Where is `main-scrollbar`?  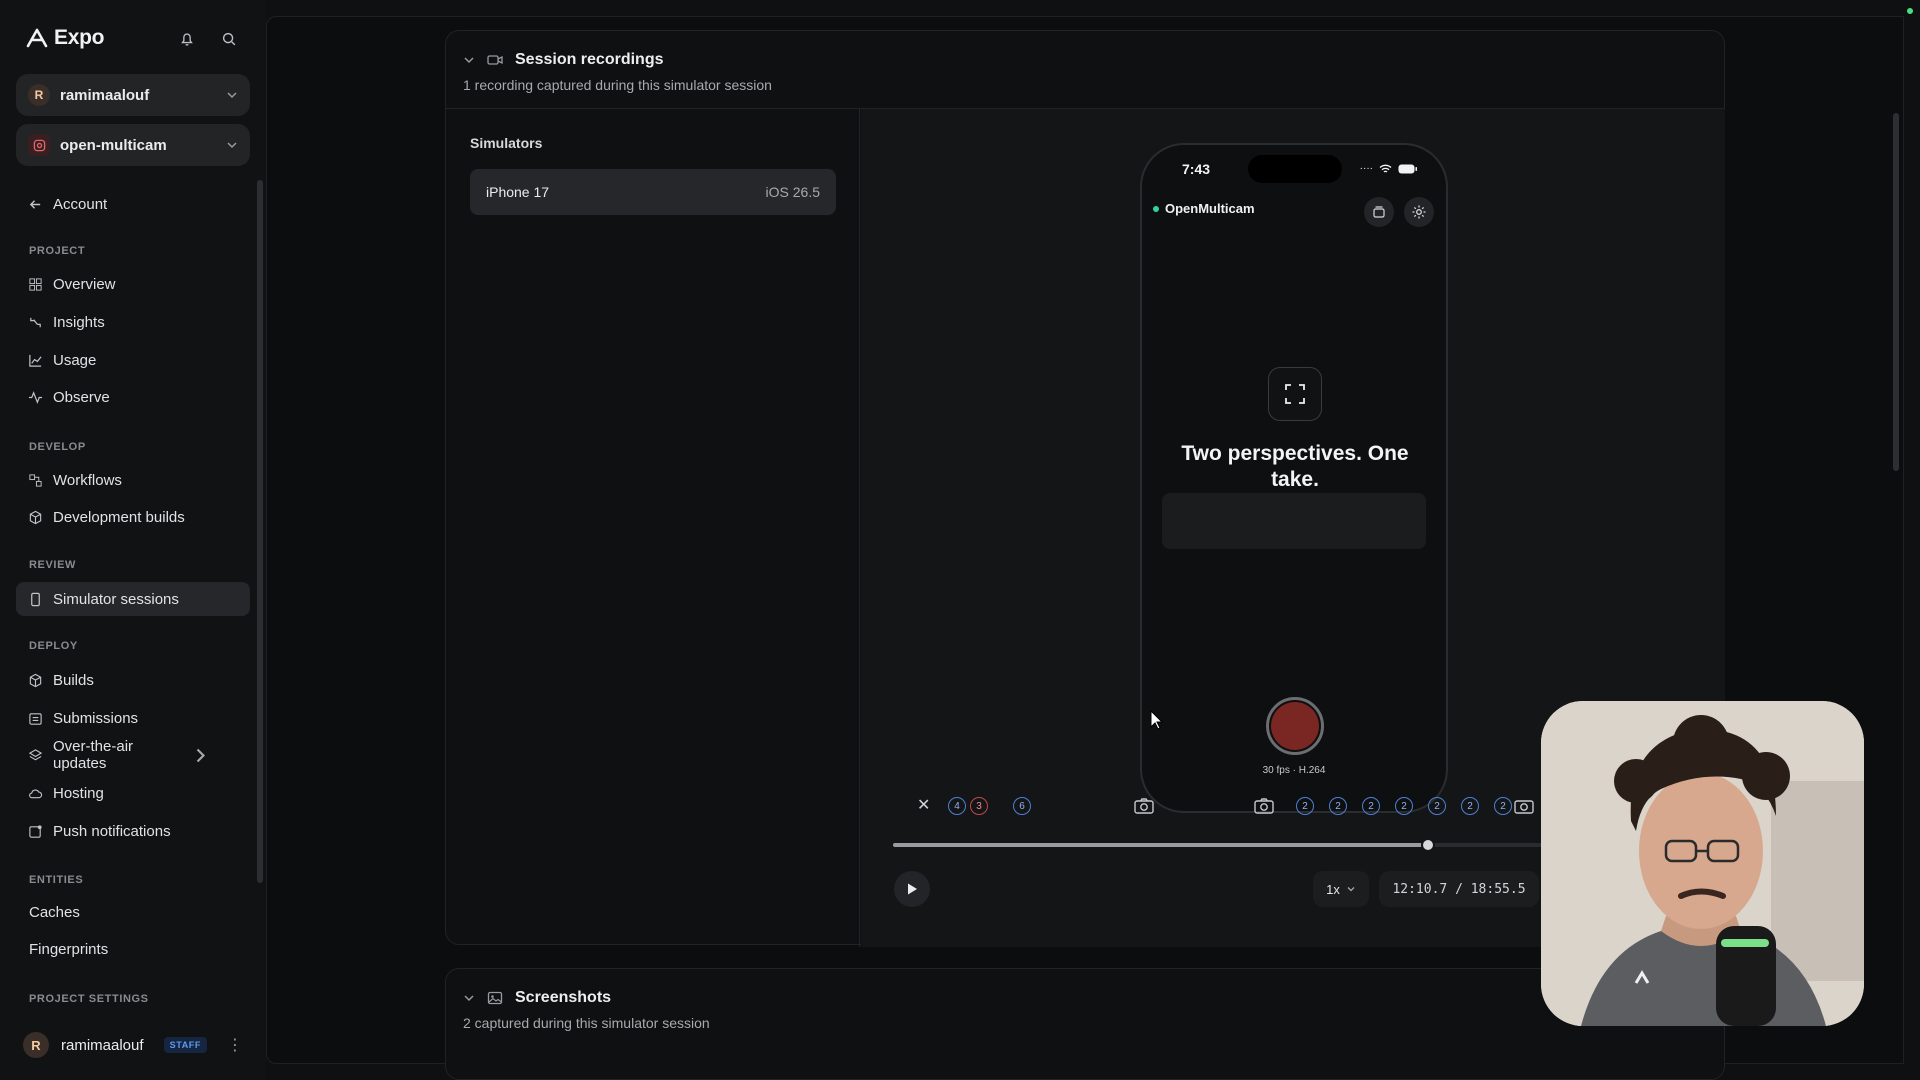
main-scrollbar is located at coordinates (1896, 292).